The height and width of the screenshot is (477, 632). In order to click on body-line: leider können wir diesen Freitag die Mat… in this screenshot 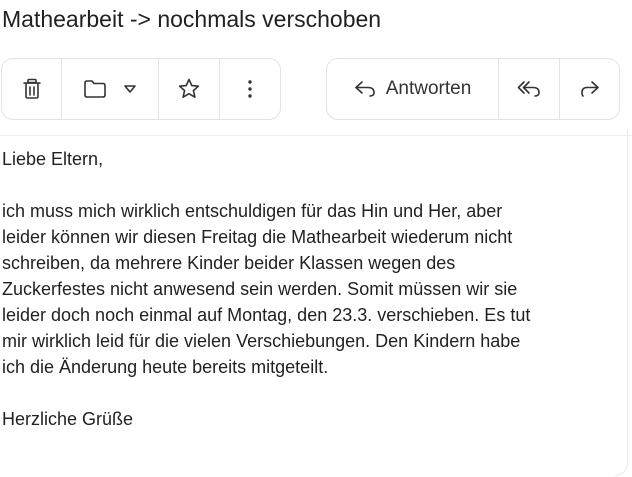, I will do `click(257, 237)`.